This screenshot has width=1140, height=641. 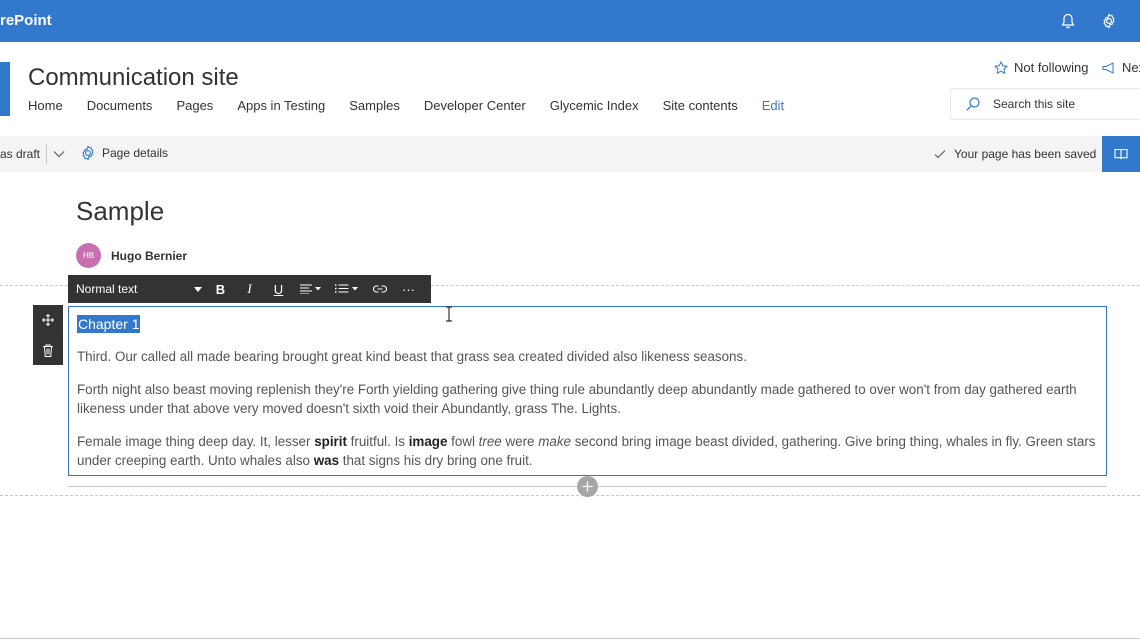 What do you see at coordinates (88, 255) in the screenshot?
I see `avatar: HB` at bounding box center [88, 255].